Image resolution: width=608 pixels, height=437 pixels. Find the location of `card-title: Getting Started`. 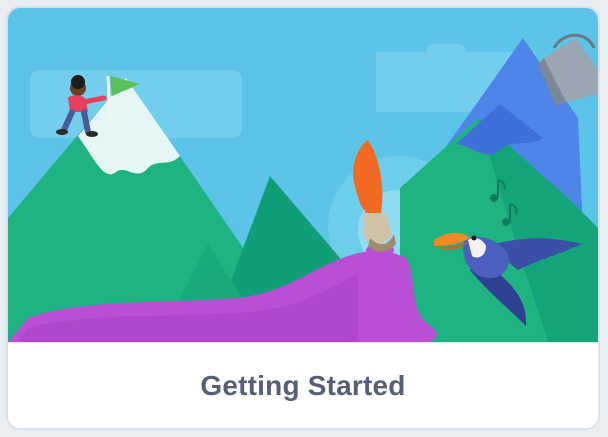

card-title: Getting Started is located at coordinates (303, 385).